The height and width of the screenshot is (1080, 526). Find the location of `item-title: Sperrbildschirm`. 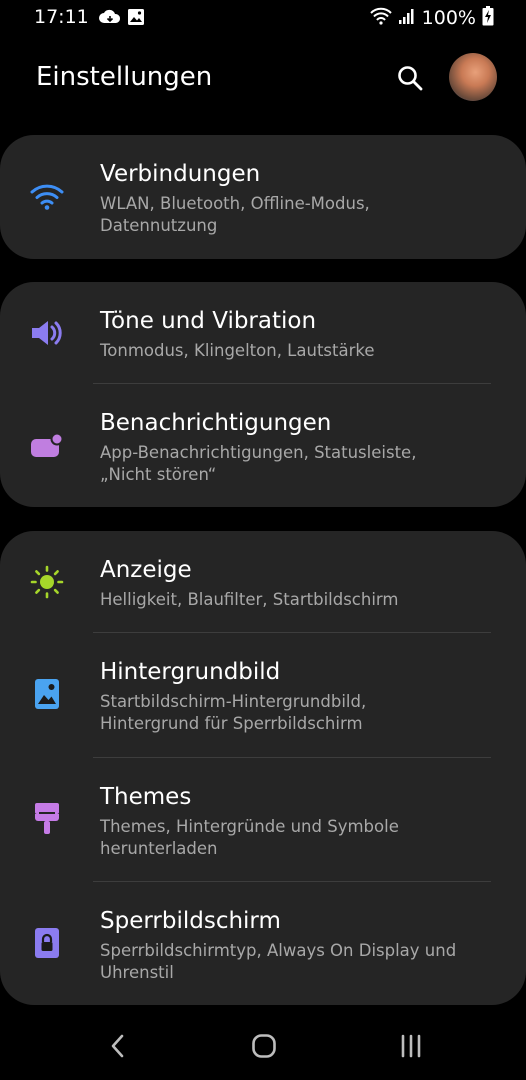

item-title: Sperrbildschirm is located at coordinates (190, 921).